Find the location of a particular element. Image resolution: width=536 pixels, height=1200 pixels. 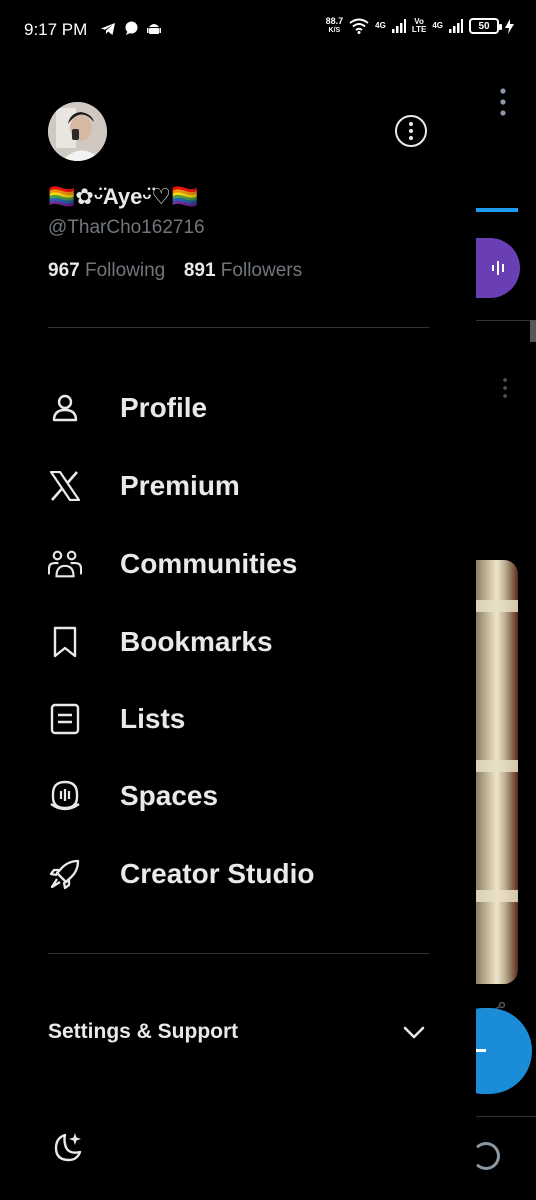

compose-plus-icon is located at coordinates (481, 1050).